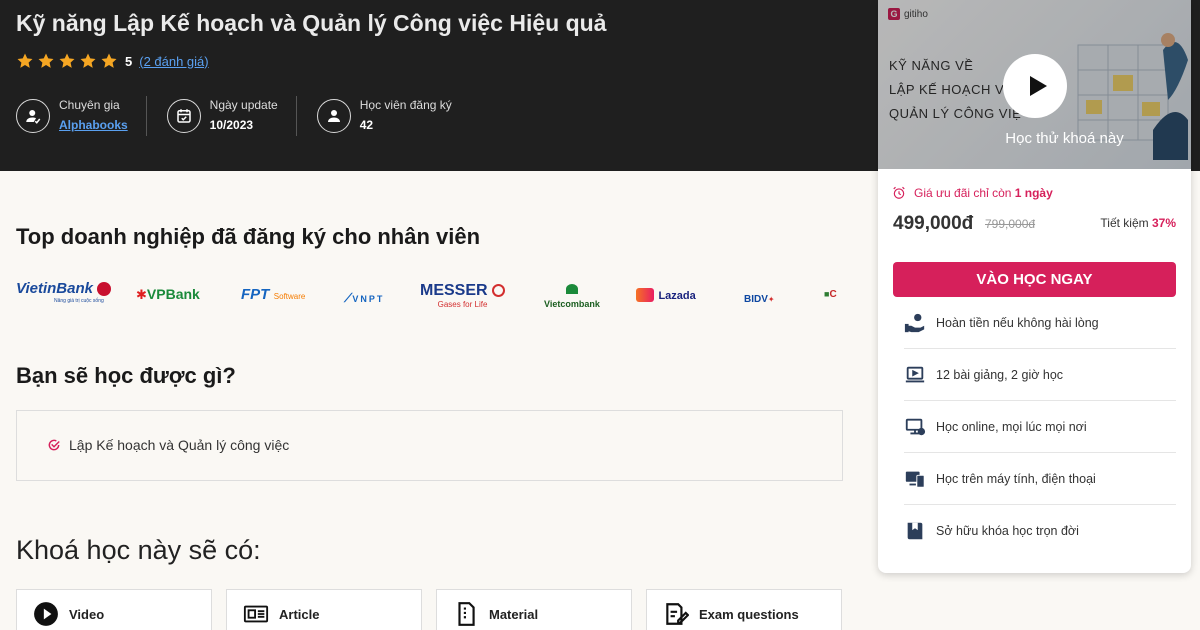 This screenshot has height=630, width=1200. Describe the element at coordinates (1034, 279) in the screenshot. I see `enroll-button: VÀO HỌC NGAY` at that location.